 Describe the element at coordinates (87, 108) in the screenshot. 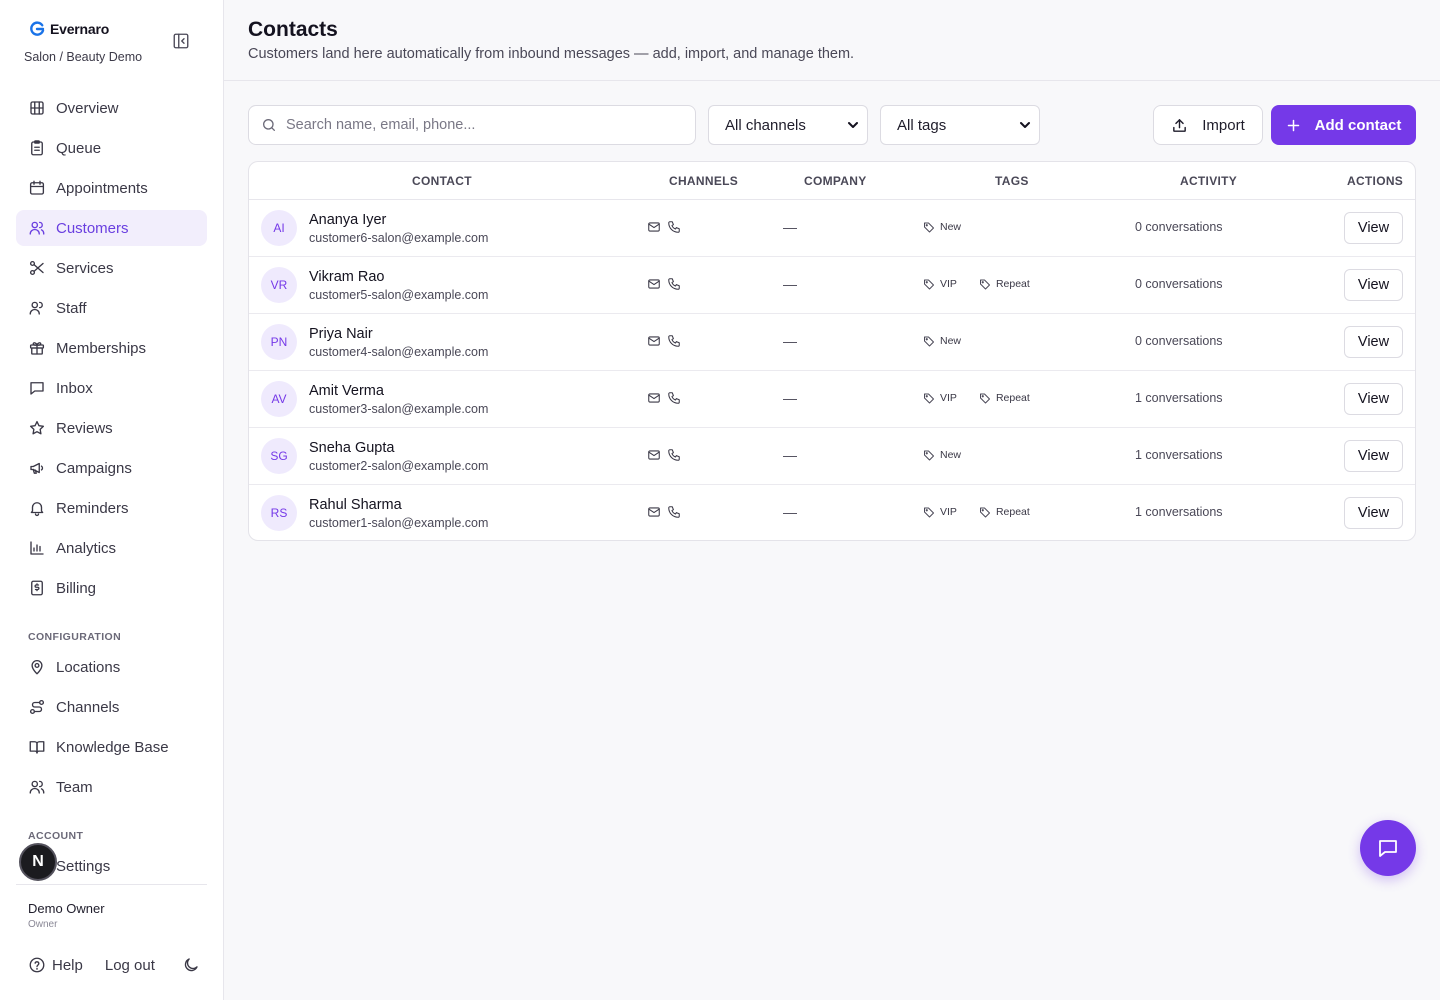

I see `sidebar-item-label: Overview` at that location.